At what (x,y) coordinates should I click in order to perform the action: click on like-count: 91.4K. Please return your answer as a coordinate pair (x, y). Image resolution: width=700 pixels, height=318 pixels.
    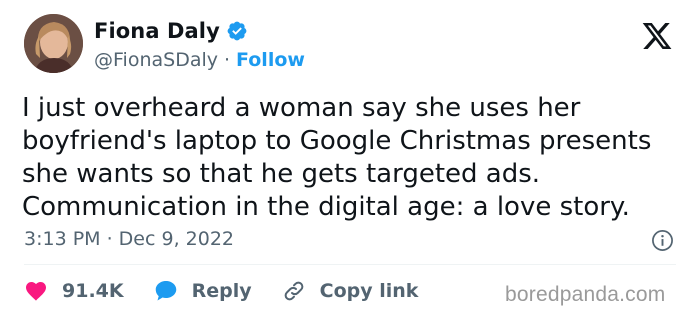
    Looking at the image, I should click on (93, 291).